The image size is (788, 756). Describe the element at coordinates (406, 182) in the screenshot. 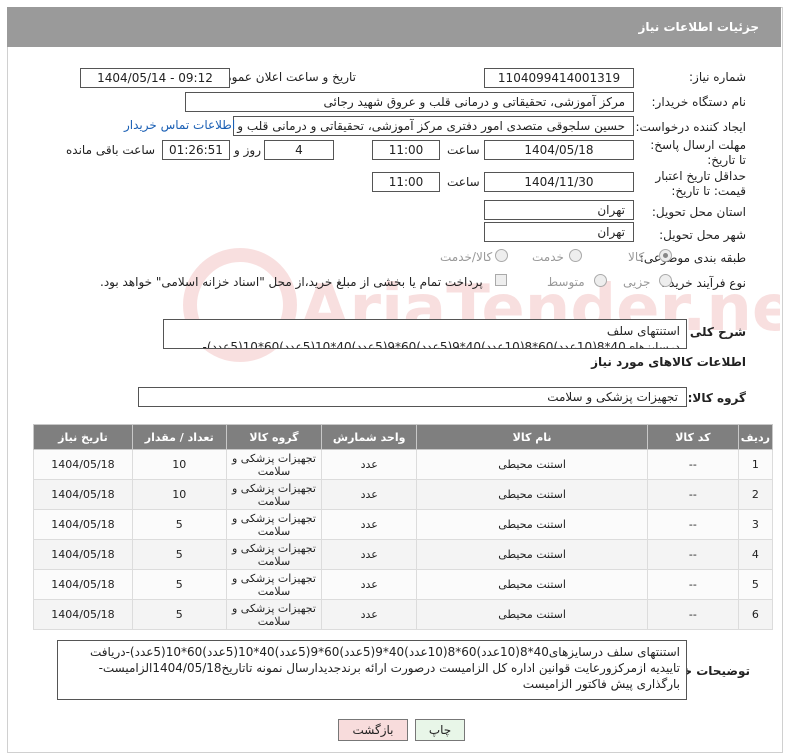

I see `min-validity-time-field: 11:00` at that location.